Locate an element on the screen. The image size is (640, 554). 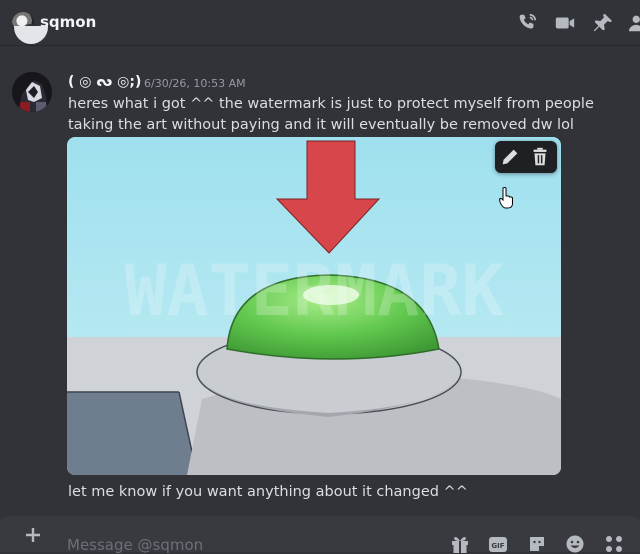
phone-call-icon is located at coordinates (527, 23).